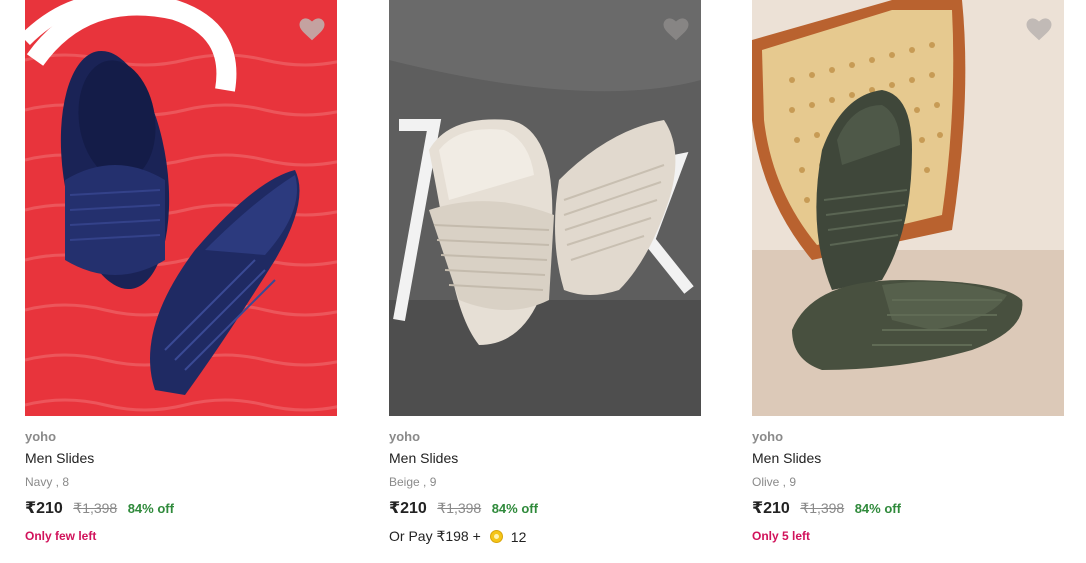 The height and width of the screenshot is (563, 1086). Describe the element at coordinates (435, 536) in the screenshot. I see `or-pay-text: Or Pay ₹198 +` at that location.